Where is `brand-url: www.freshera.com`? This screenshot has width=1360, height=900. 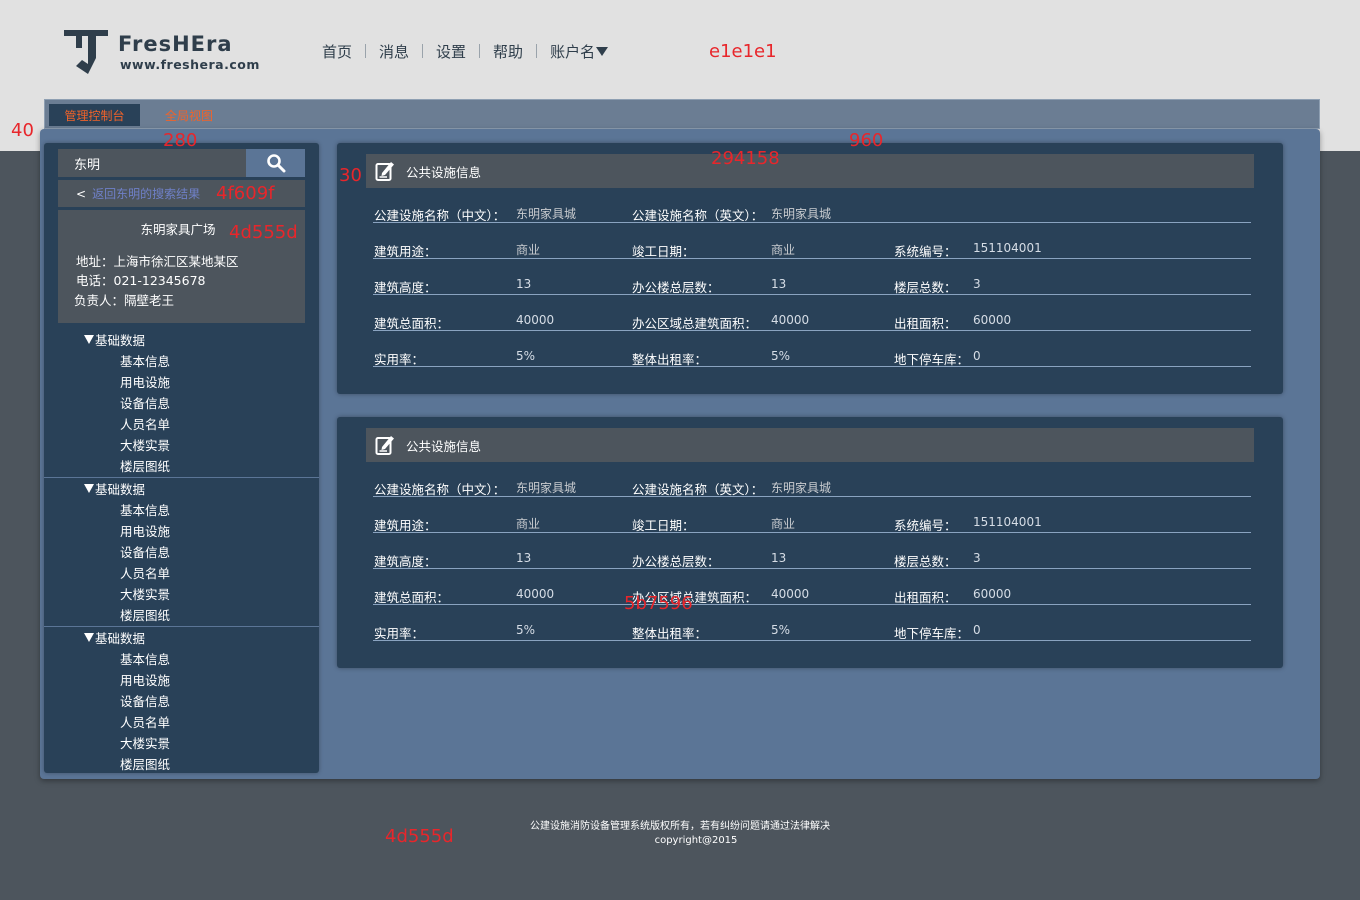 brand-url: www.freshera.com is located at coordinates (190, 64).